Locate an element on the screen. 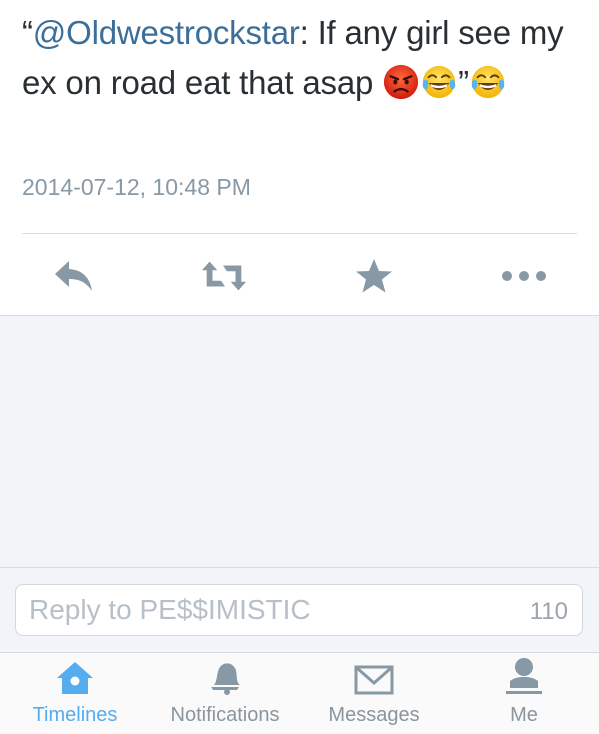  tab-me: Me is located at coordinates (524, 693).